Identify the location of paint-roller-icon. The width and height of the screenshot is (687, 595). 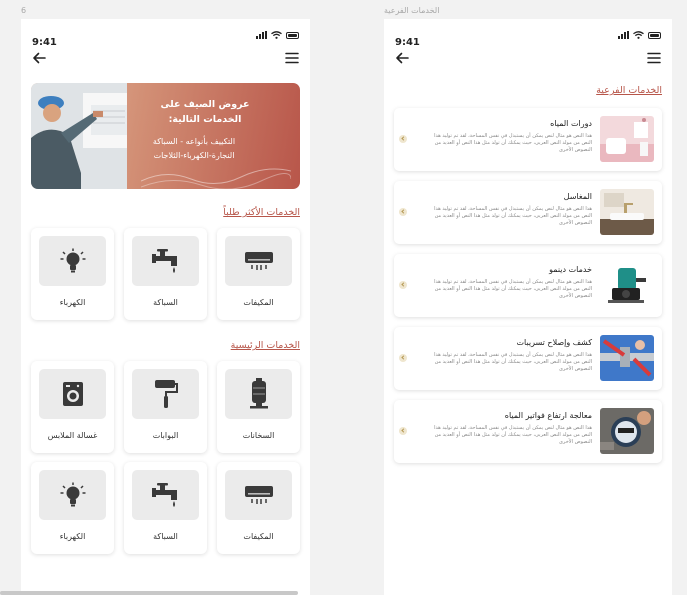
(166, 394).